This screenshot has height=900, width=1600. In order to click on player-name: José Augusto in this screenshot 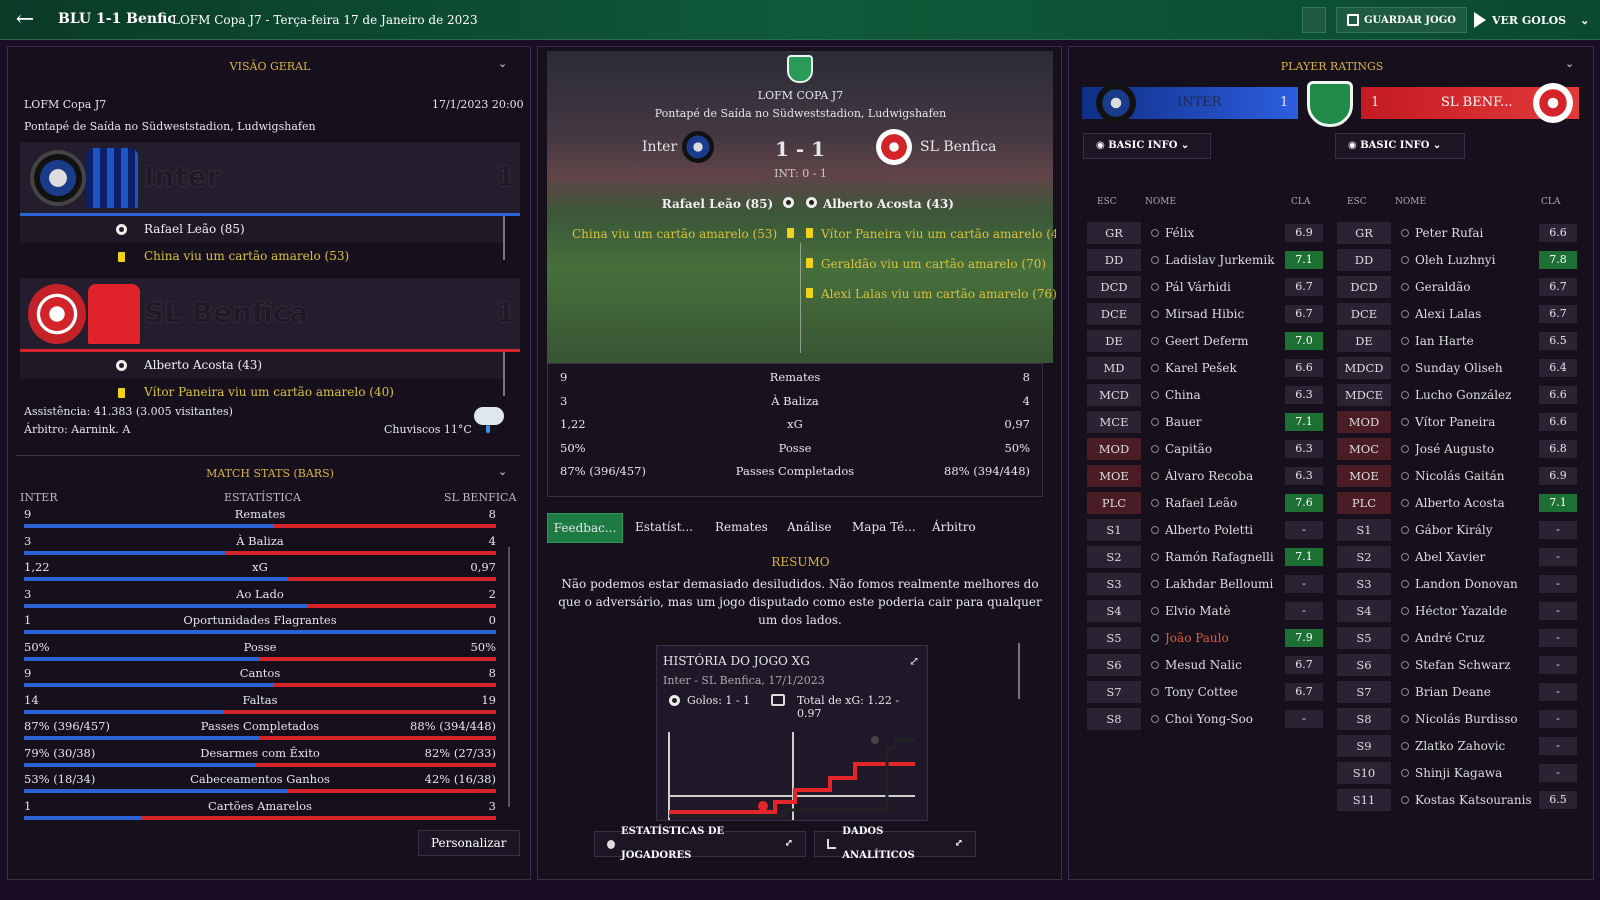, I will do `click(1477, 449)`.